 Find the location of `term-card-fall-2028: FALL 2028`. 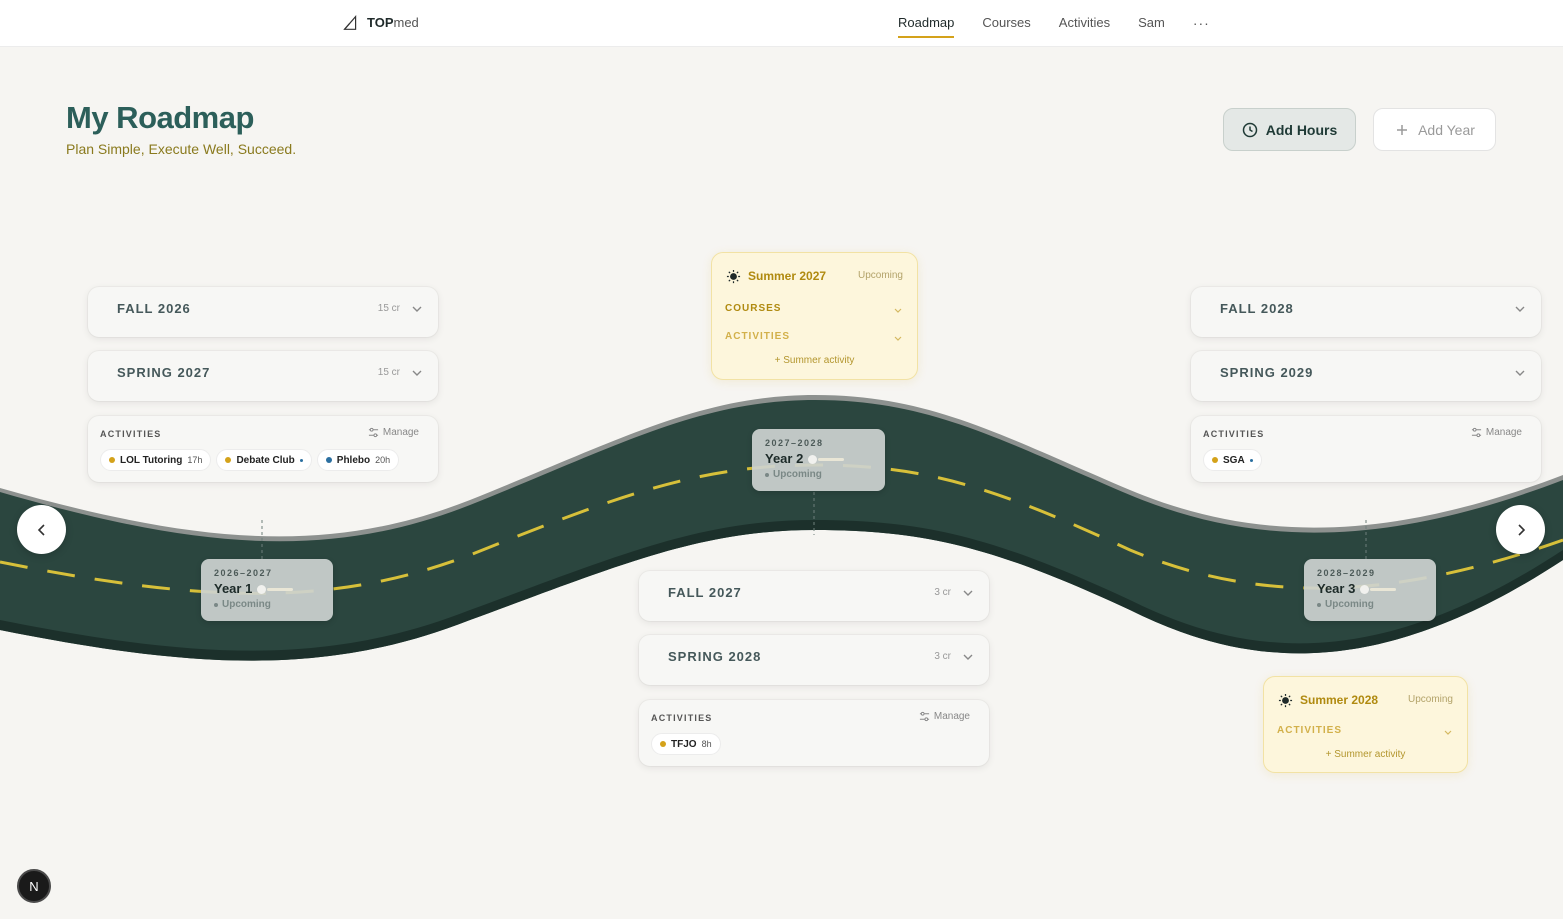

term-card-fall-2028: FALL 2028 is located at coordinates (1366, 312).